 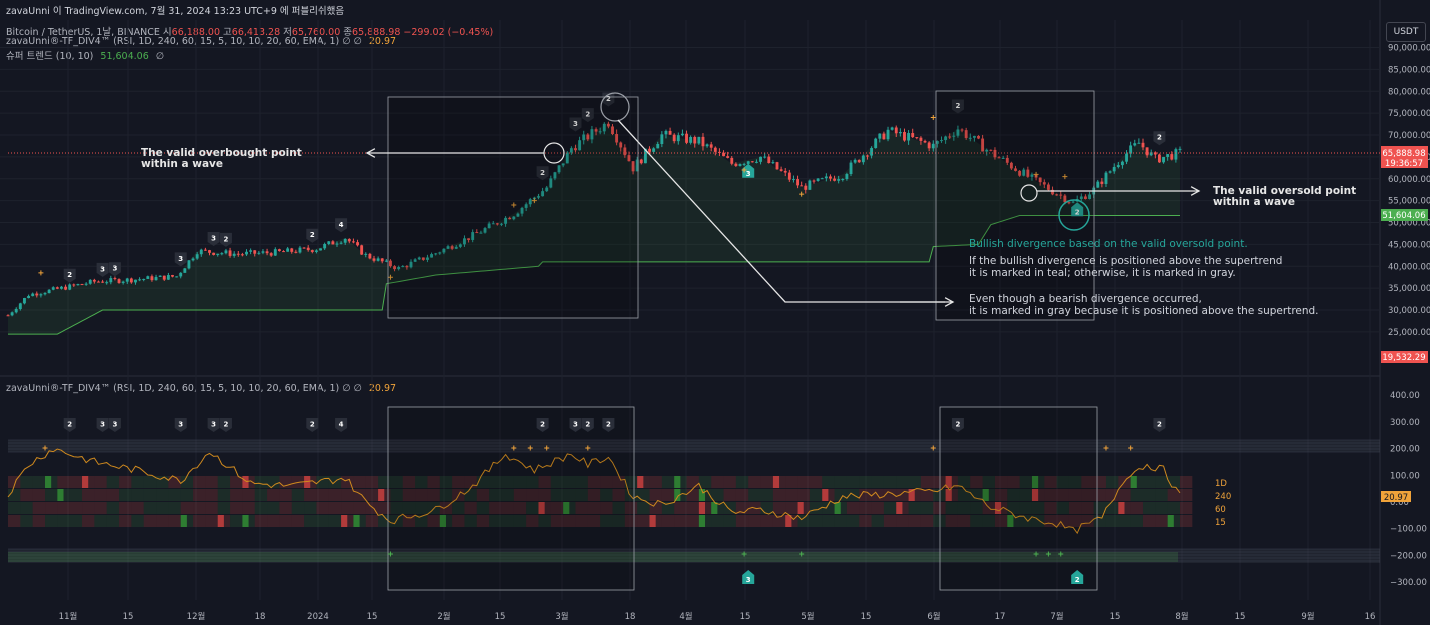 What do you see at coordinates (1403, 216) in the screenshot?
I see `supertrend-badge-text: 51,604.06` at bounding box center [1403, 216].